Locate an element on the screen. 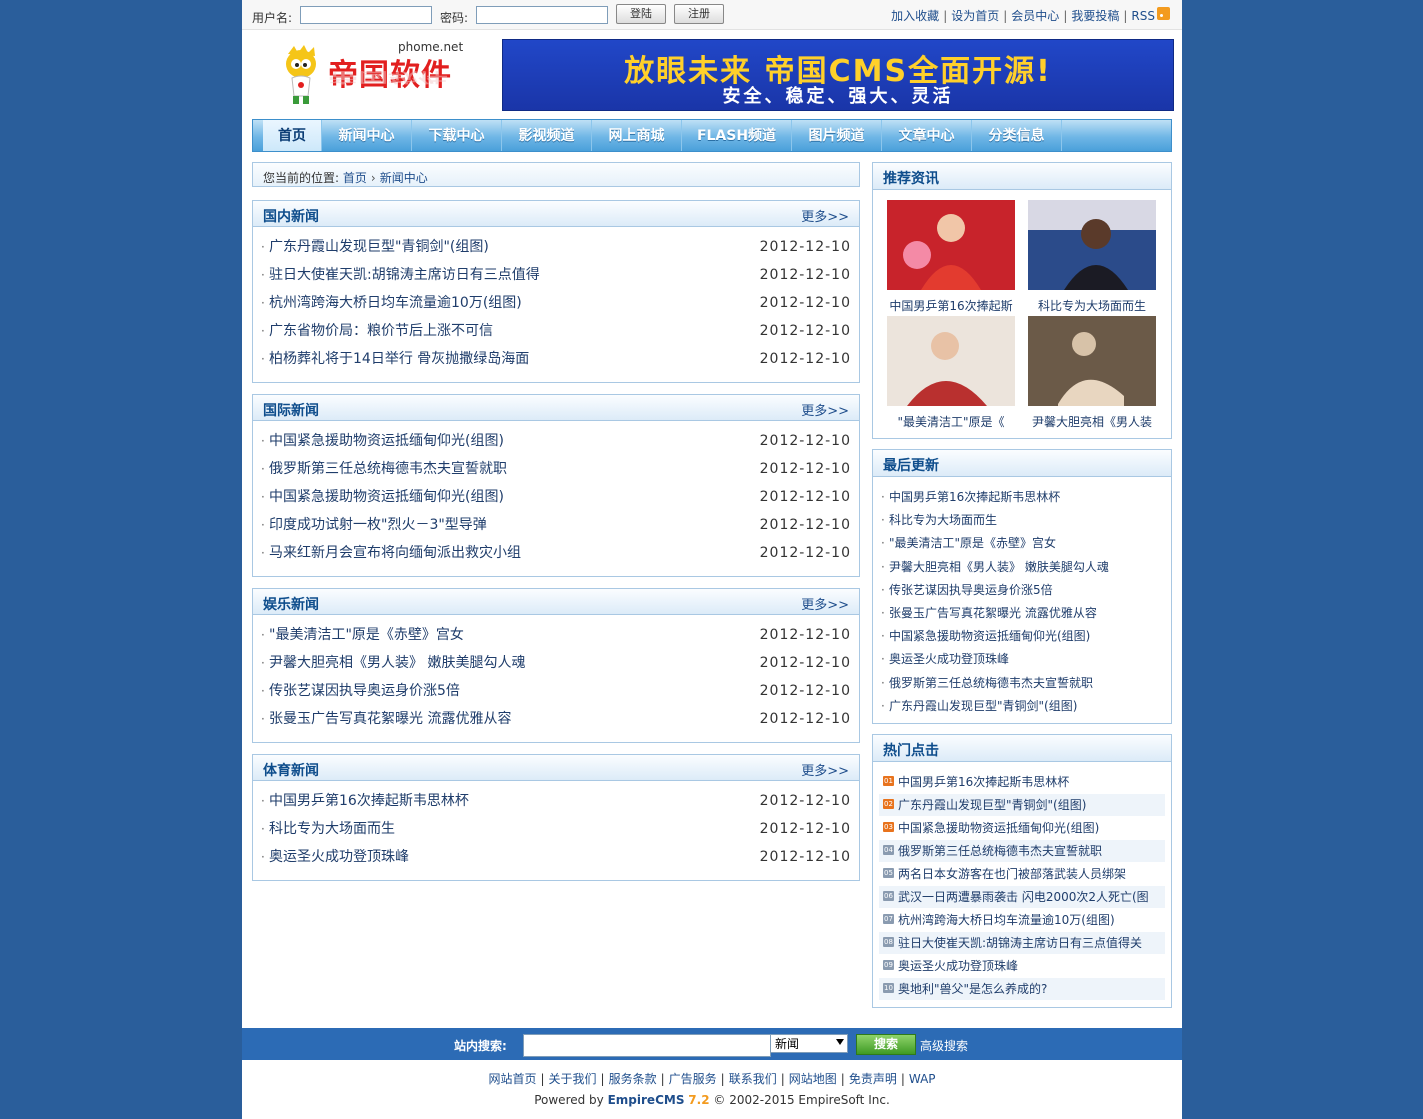 The width and height of the screenshot is (1423, 1119). latest-link: 中国男乒第16次捧起斯韦思林杯 is located at coordinates (974, 497).